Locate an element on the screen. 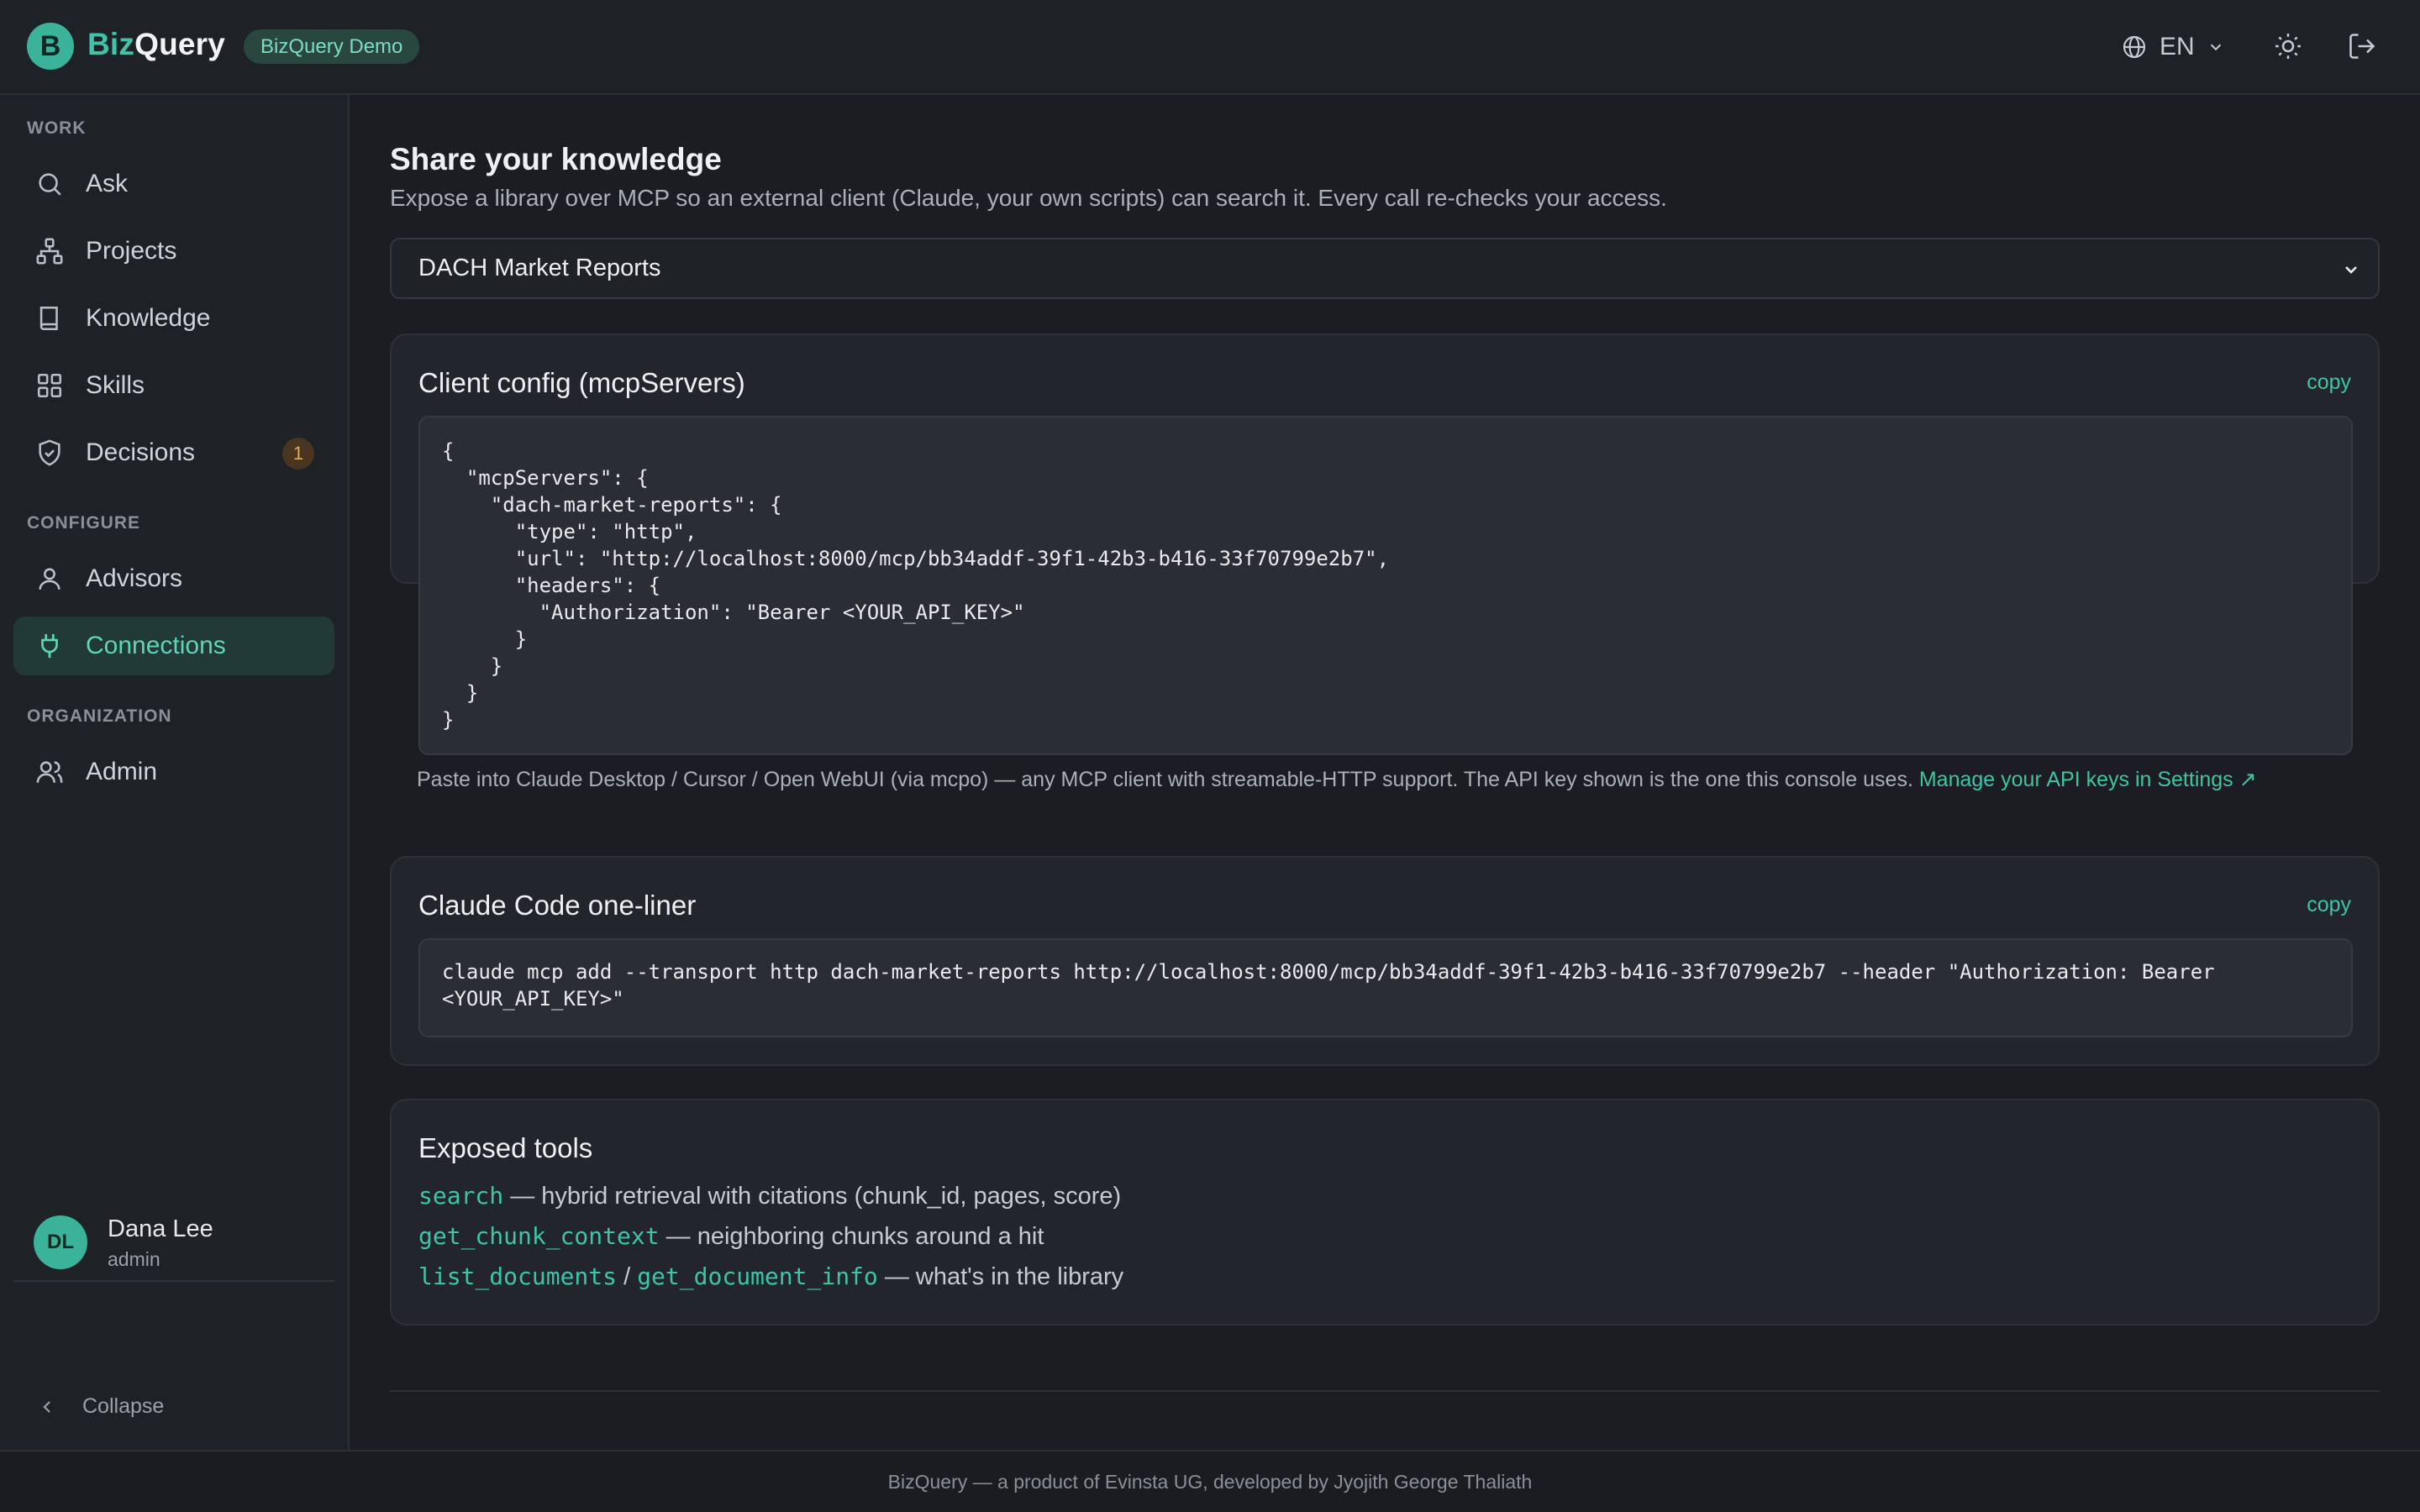  decisions-count-badge: 1 is located at coordinates (298, 454).